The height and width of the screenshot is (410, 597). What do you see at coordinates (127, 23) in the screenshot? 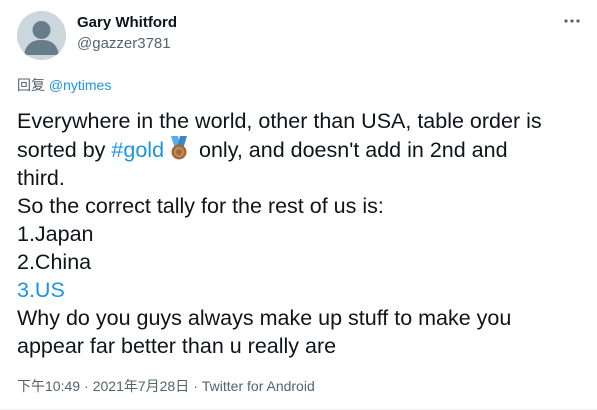
I see `display-name: Gary Whitford` at bounding box center [127, 23].